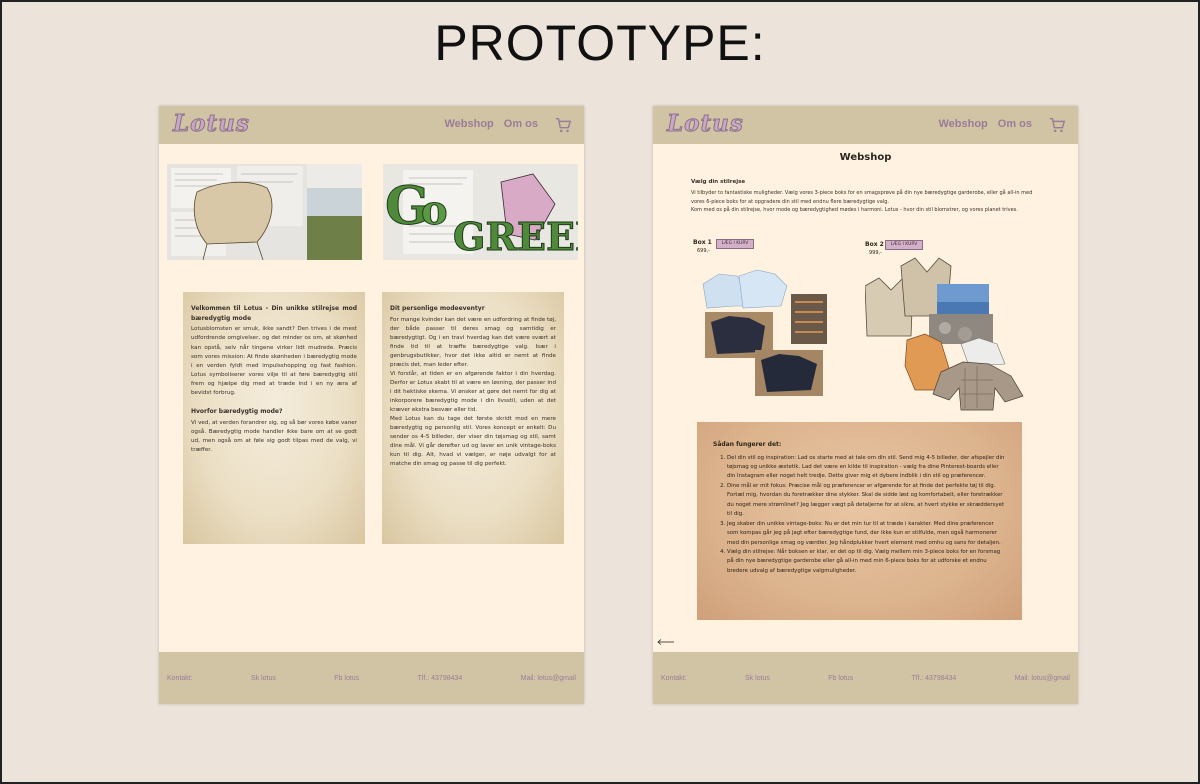 Image resolution: width=1200 pixels, height=784 pixels. Describe the element at coordinates (237, 411) in the screenshot. I see `why-heading: Hvorfor bæredygtig mode?` at that location.